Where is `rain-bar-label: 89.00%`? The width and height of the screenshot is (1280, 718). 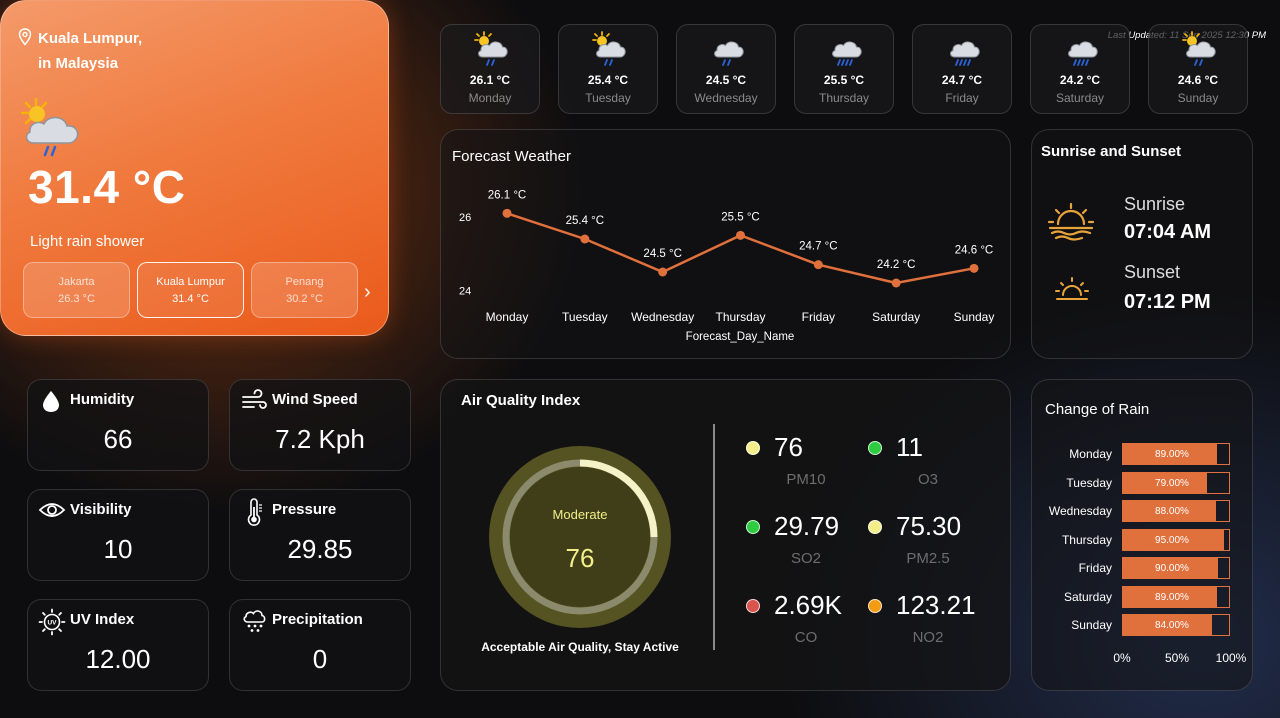 rain-bar-label: 89.00% is located at coordinates (1172, 597).